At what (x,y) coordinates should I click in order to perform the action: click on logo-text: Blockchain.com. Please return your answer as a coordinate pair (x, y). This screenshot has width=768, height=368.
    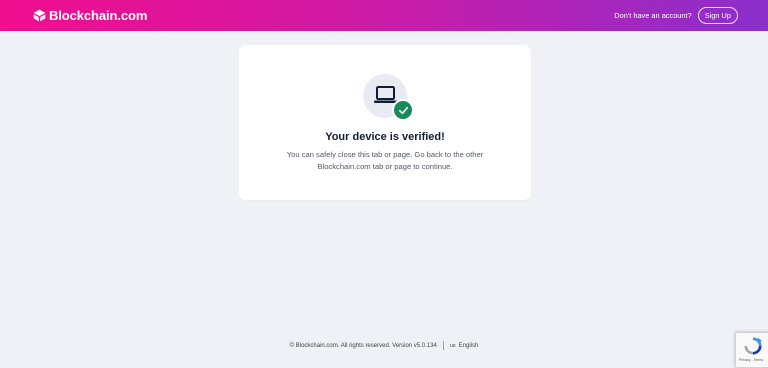
    Looking at the image, I should click on (98, 15).